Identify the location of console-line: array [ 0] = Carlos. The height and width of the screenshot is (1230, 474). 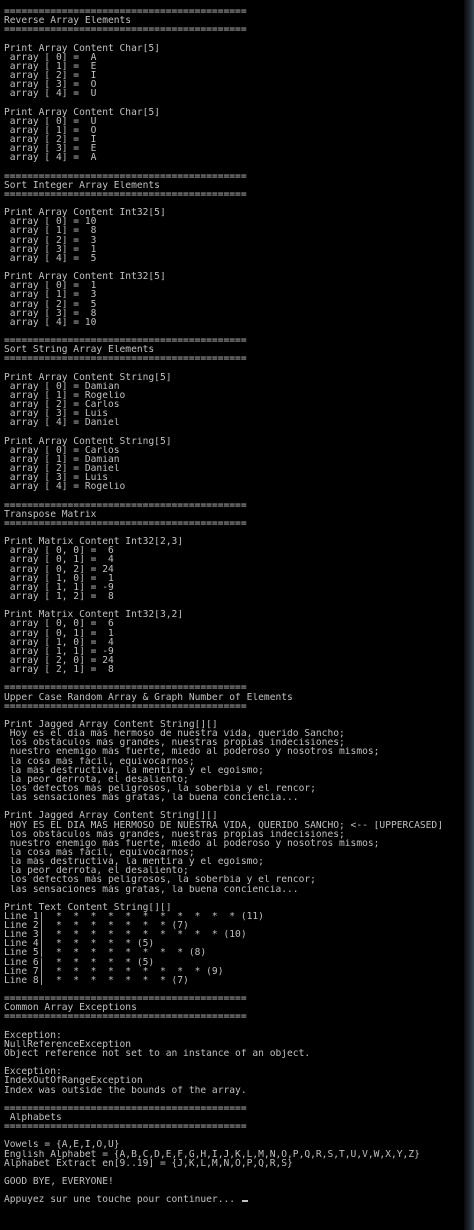
(62, 450).